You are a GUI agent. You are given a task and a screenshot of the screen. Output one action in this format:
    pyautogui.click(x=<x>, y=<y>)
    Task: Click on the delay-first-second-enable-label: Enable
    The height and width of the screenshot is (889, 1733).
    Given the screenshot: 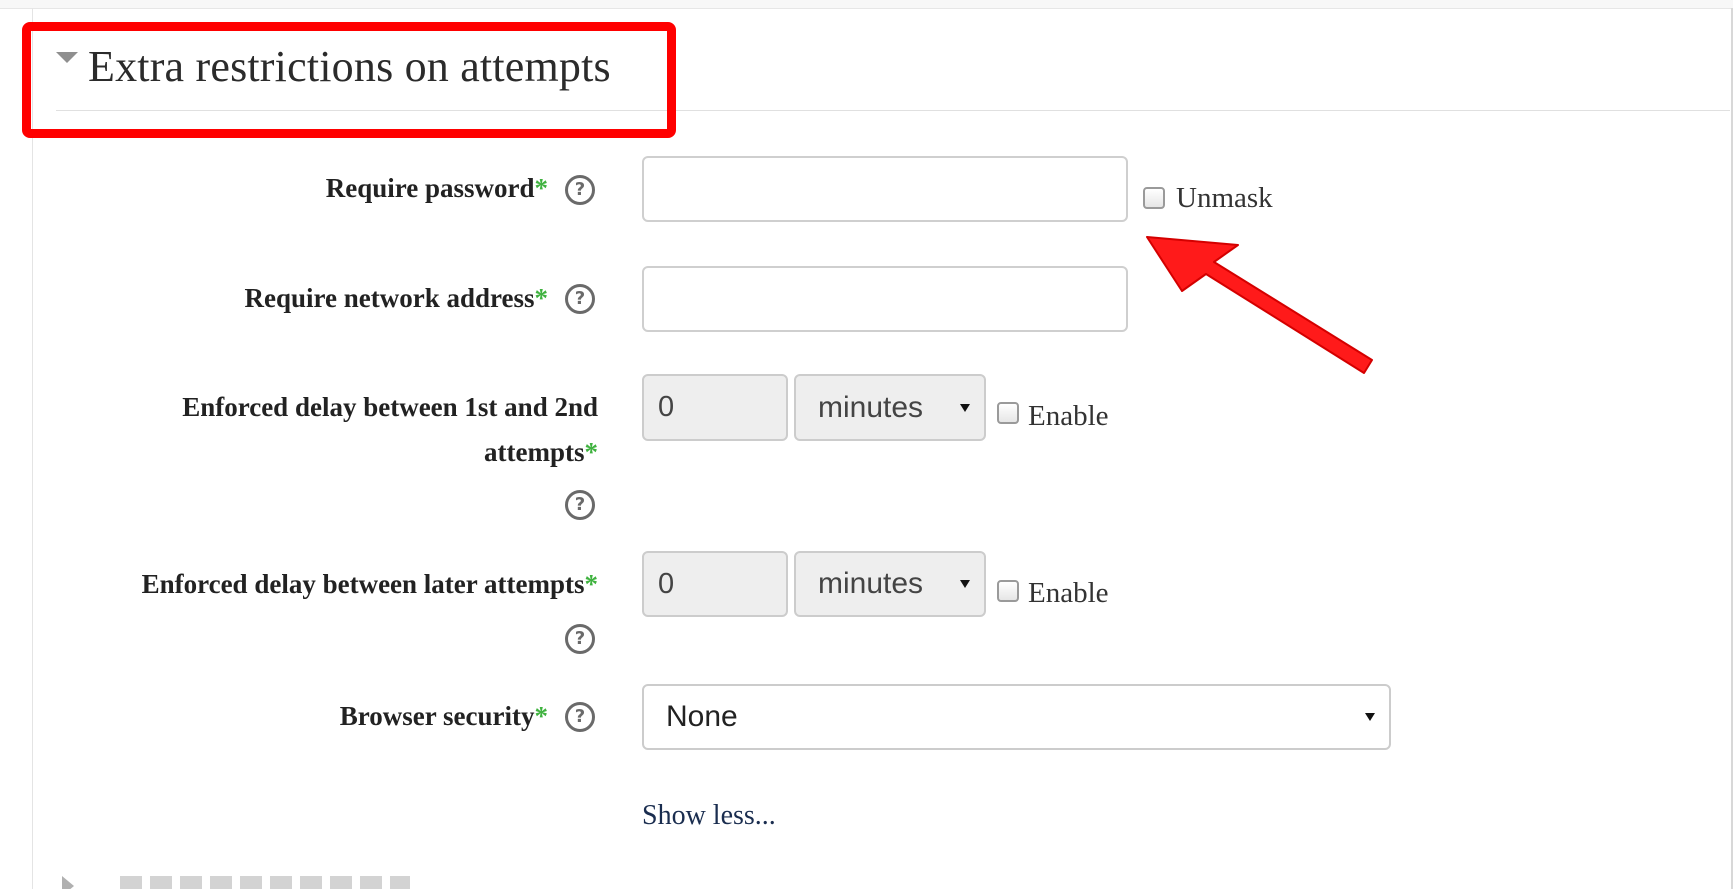 What is the action you would take?
    pyautogui.click(x=1068, y=416)
    